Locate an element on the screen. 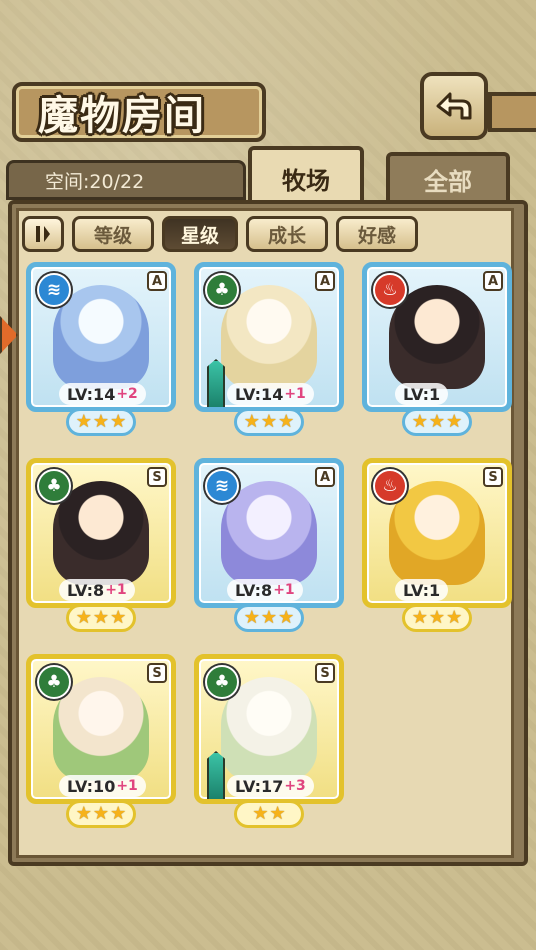 The height and width of the screenshot is (950, 536). back-arrow-icon is located at coordinates (454, 106).